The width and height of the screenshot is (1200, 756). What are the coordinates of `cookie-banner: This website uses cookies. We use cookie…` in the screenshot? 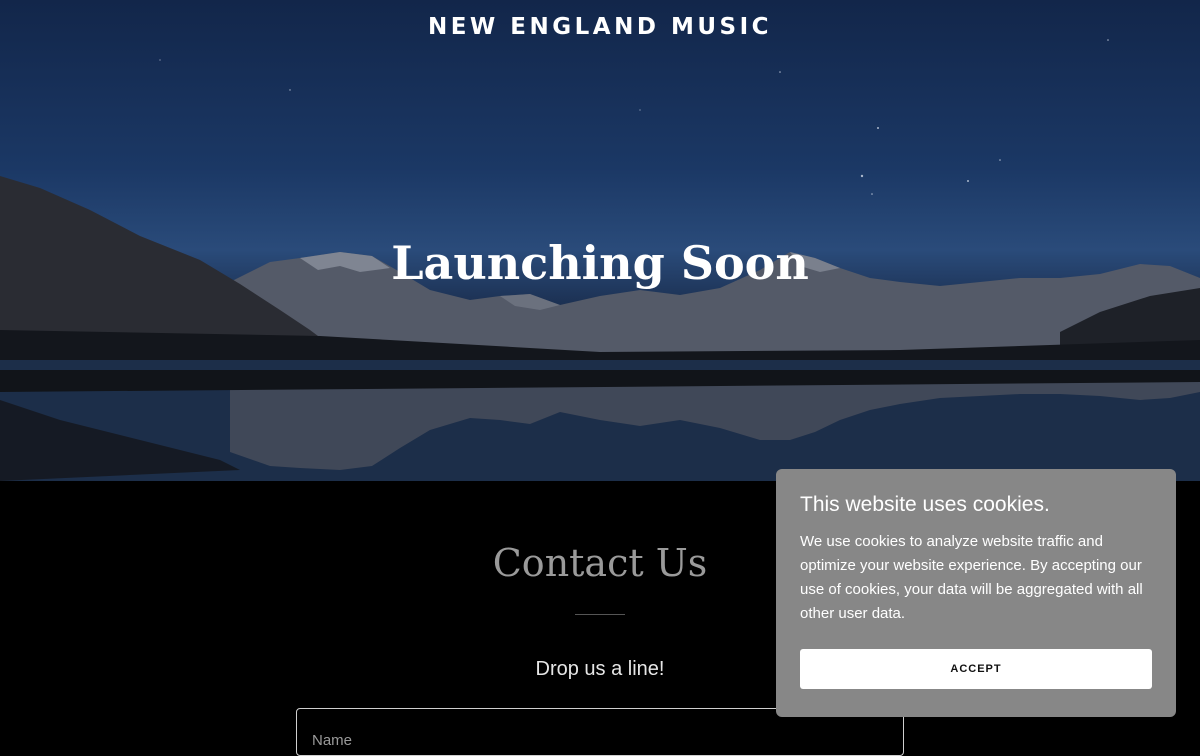 It's located at (976, 593).